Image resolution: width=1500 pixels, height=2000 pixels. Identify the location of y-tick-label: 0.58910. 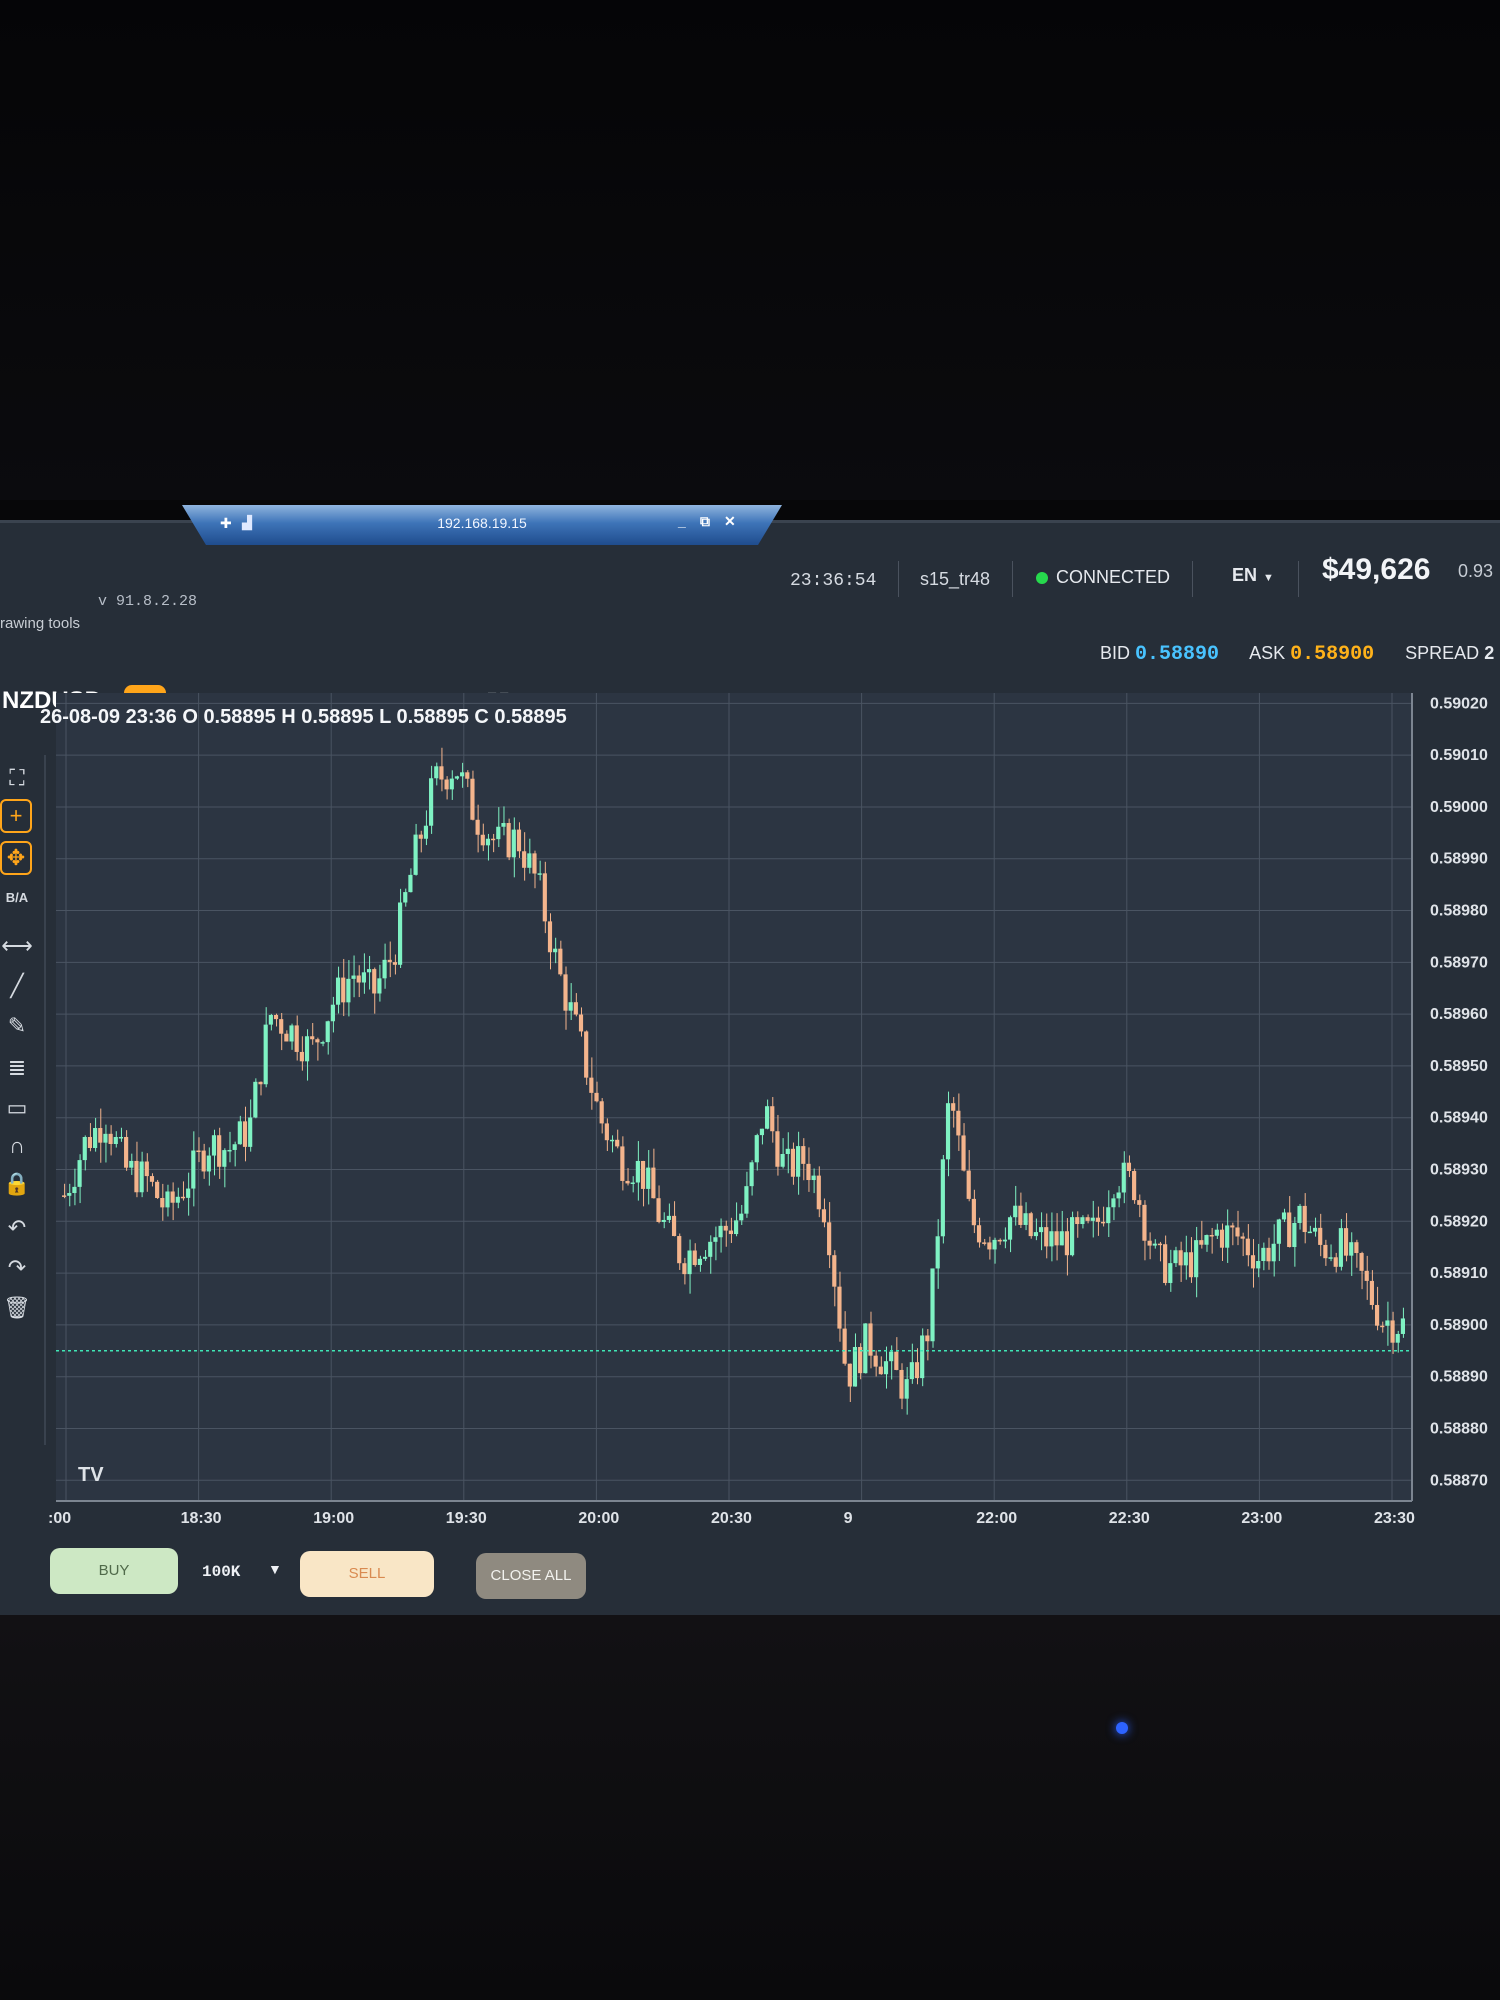
(1459, 1273).